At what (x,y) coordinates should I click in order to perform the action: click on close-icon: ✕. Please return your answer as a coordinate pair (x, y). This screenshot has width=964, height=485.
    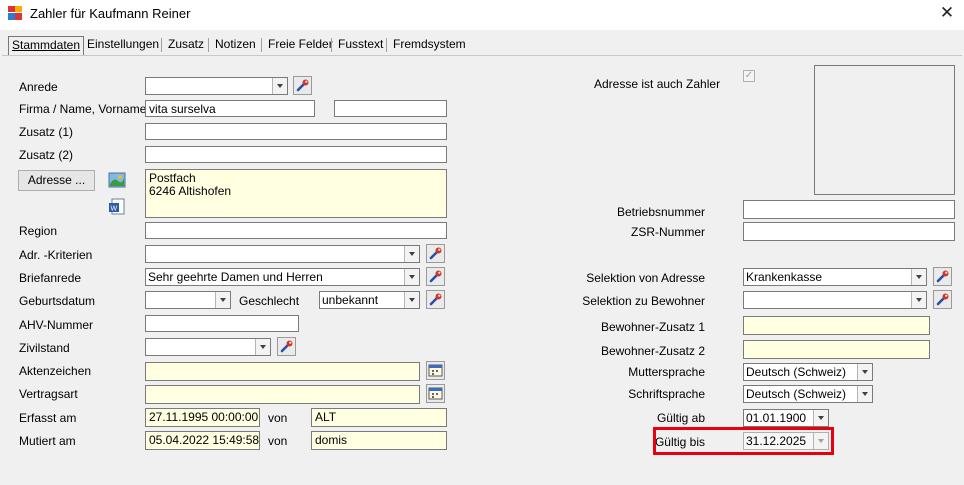
    Looking at the image, I should click on (947, 13).